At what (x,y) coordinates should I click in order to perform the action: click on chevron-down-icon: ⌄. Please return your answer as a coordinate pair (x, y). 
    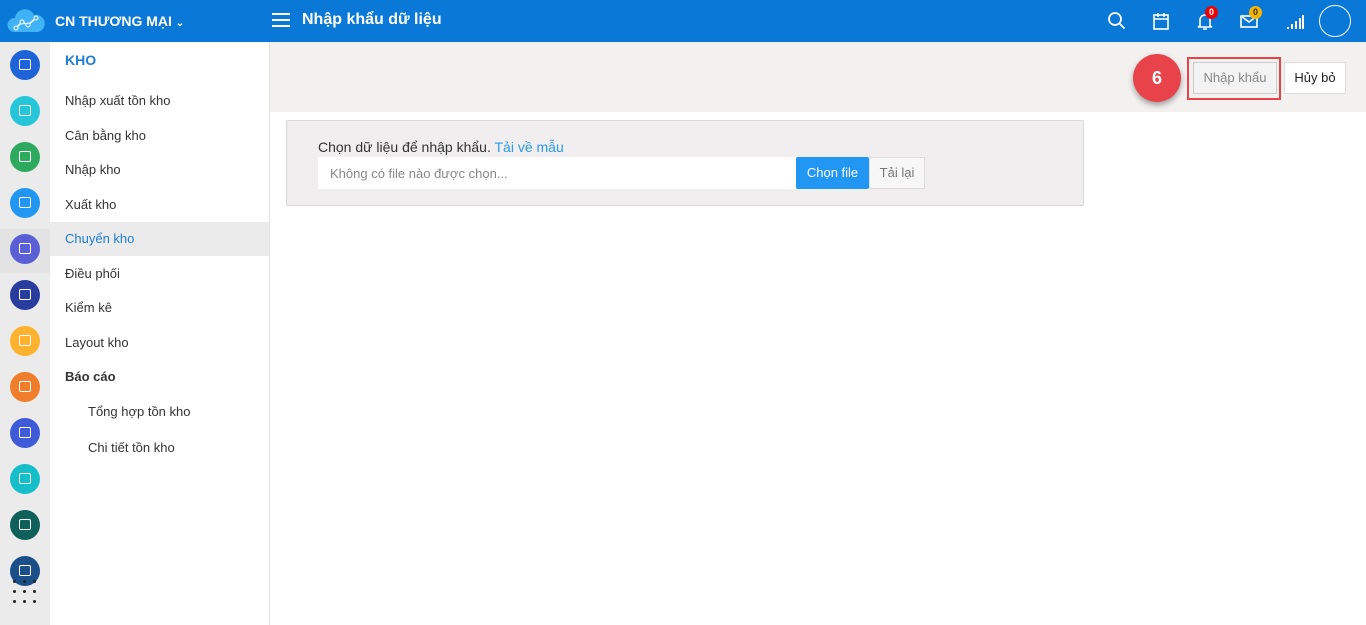
    Looking at the image, I should click on (180, 23).